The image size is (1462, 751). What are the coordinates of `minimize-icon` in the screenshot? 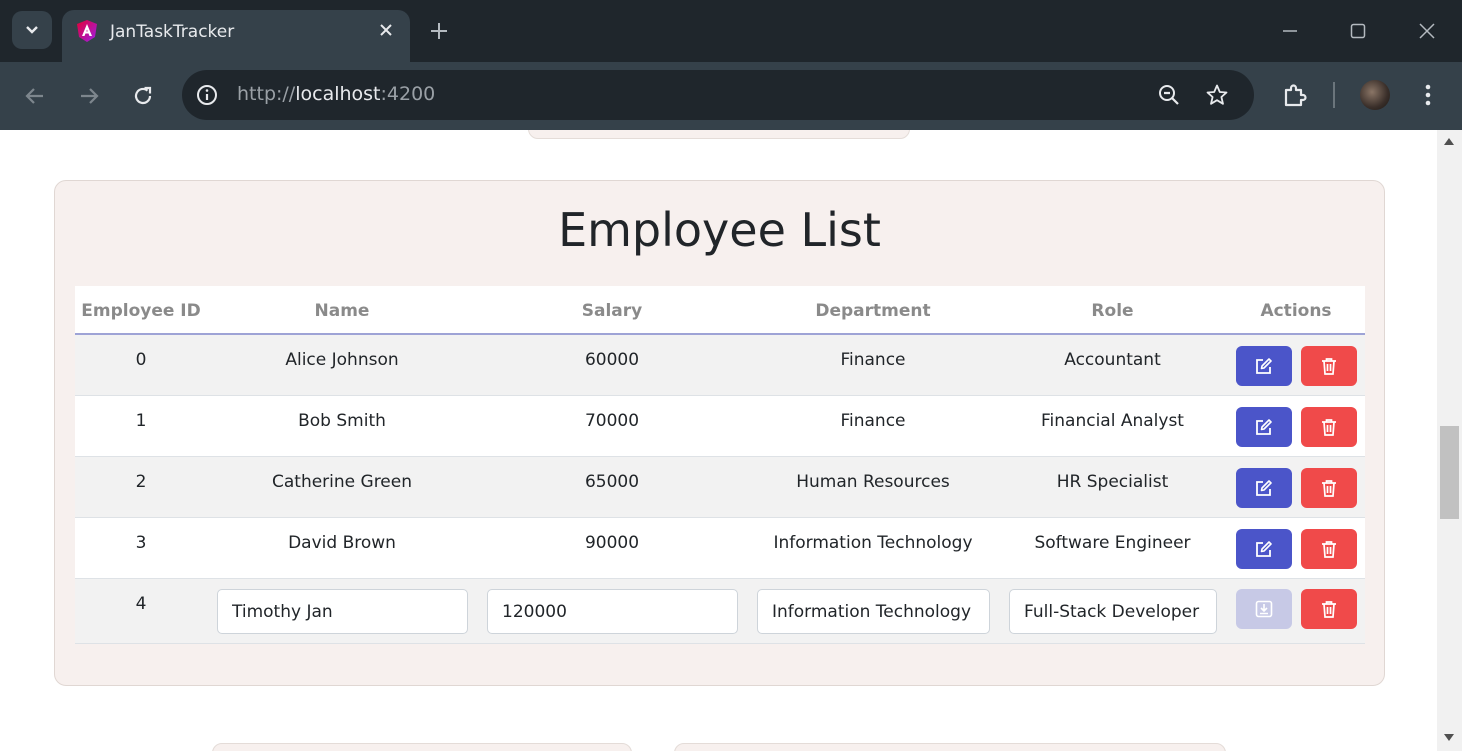 It's located at (1290, 31).